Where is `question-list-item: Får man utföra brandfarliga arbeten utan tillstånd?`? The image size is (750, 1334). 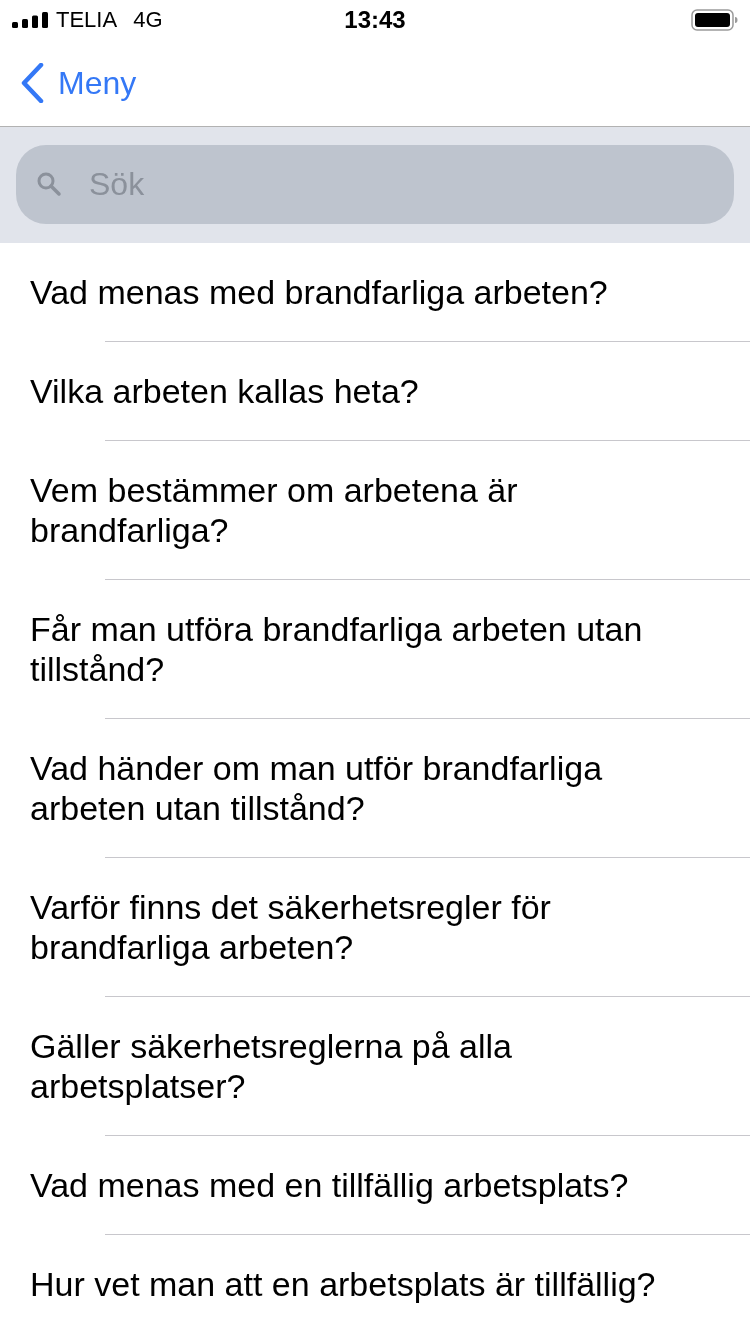 question-list-item: Får man utföra brandfarliga arbeten utan tillstånd? is located at coordinates (375, 649).